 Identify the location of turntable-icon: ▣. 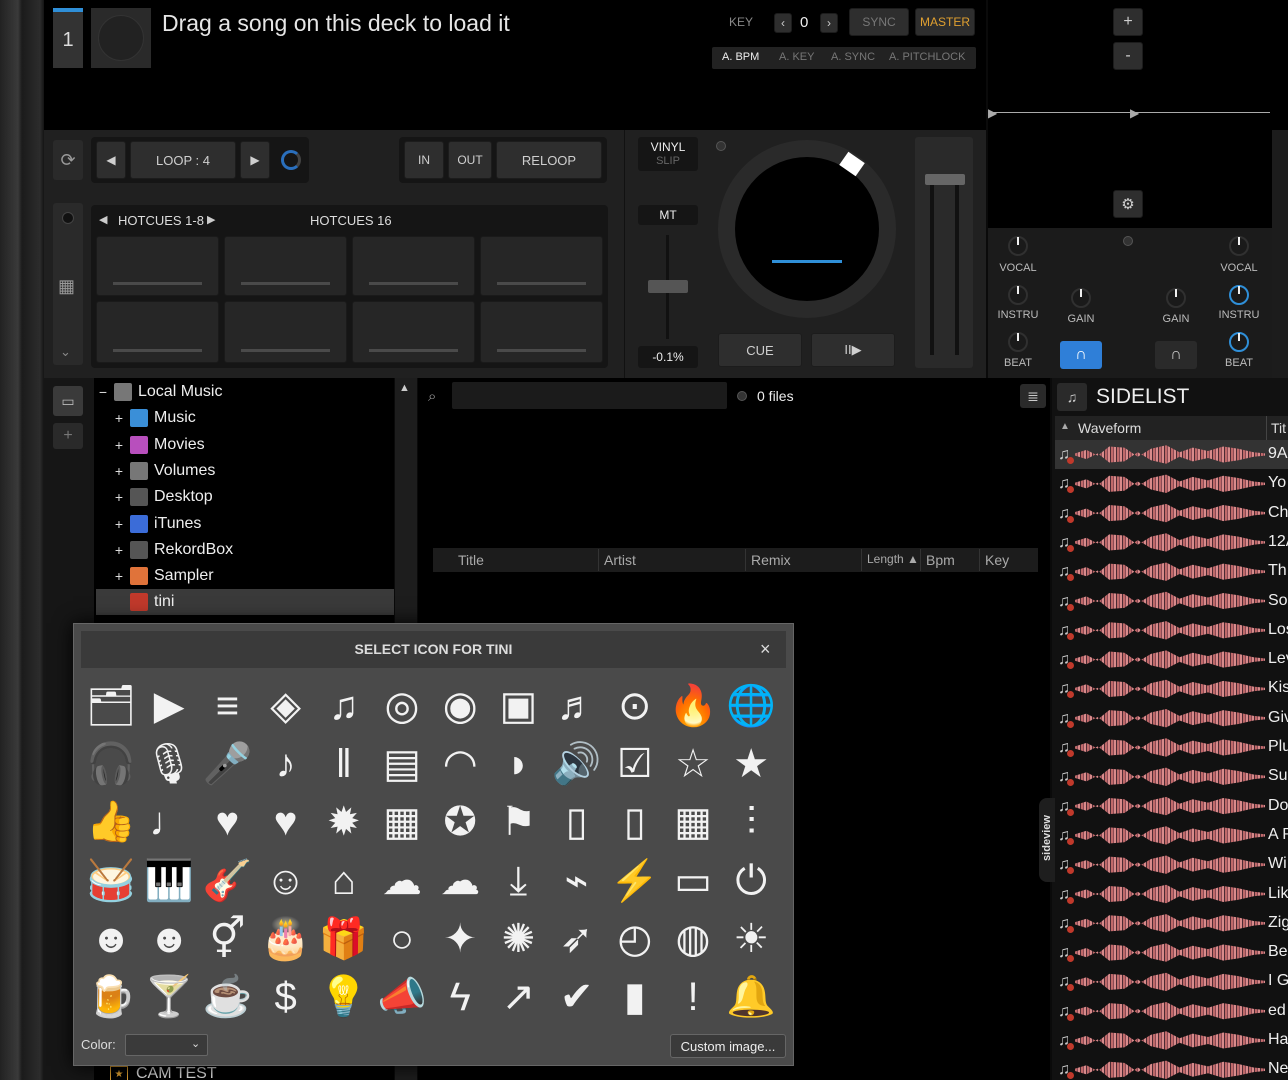
(518, 706).